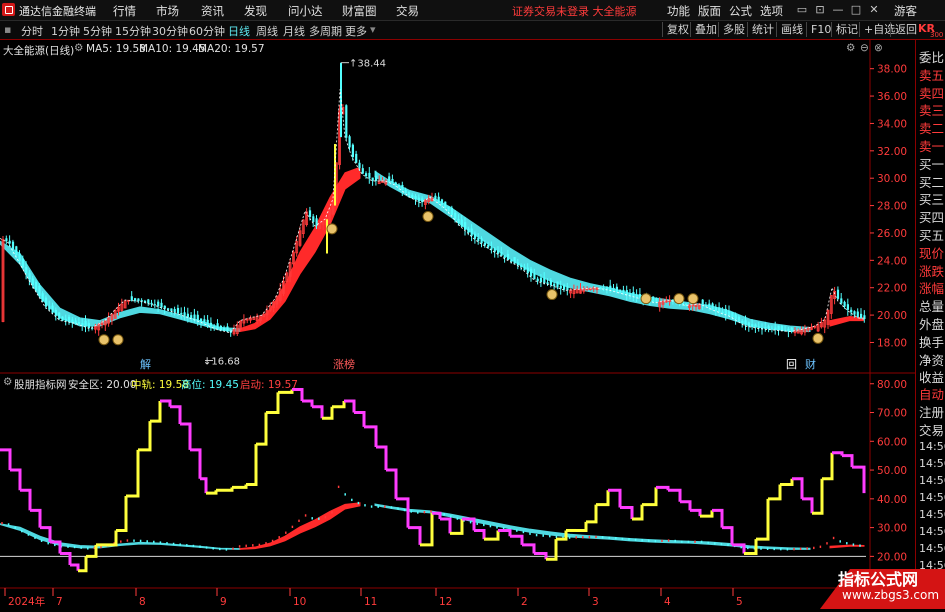 The image size is (945, 612). Describe the element at coordinates (359, 11) in the screenshot. I see `menu-caifuquan: 财富圈` at that location.